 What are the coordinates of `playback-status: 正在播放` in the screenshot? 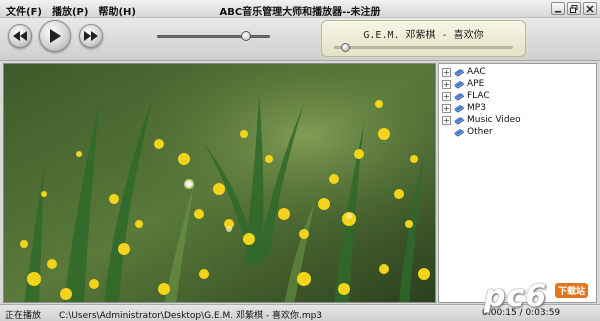 It's located at (23, 316).